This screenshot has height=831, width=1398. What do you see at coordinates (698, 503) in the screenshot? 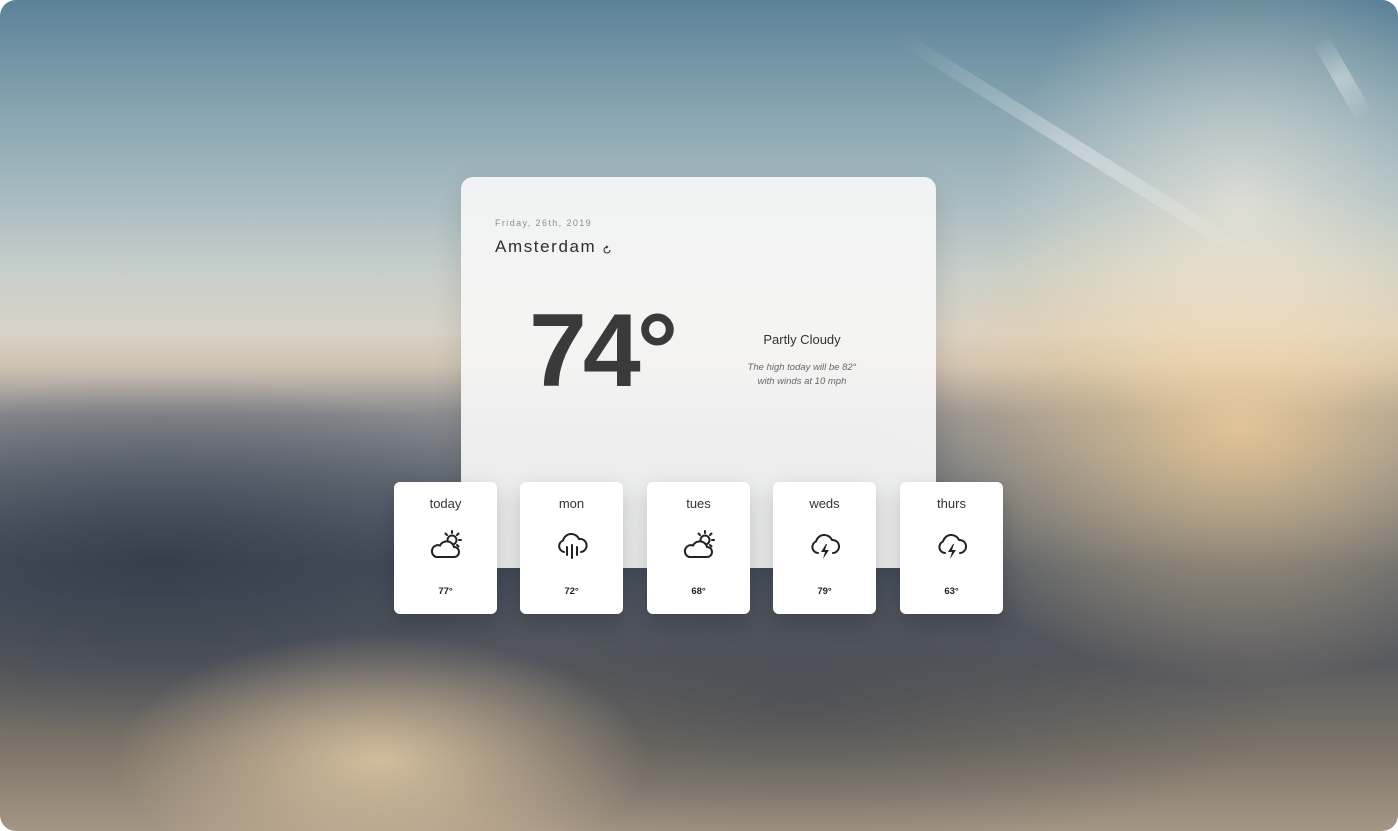
I see `forecast-day: tues` at bounding box center [698, 503].